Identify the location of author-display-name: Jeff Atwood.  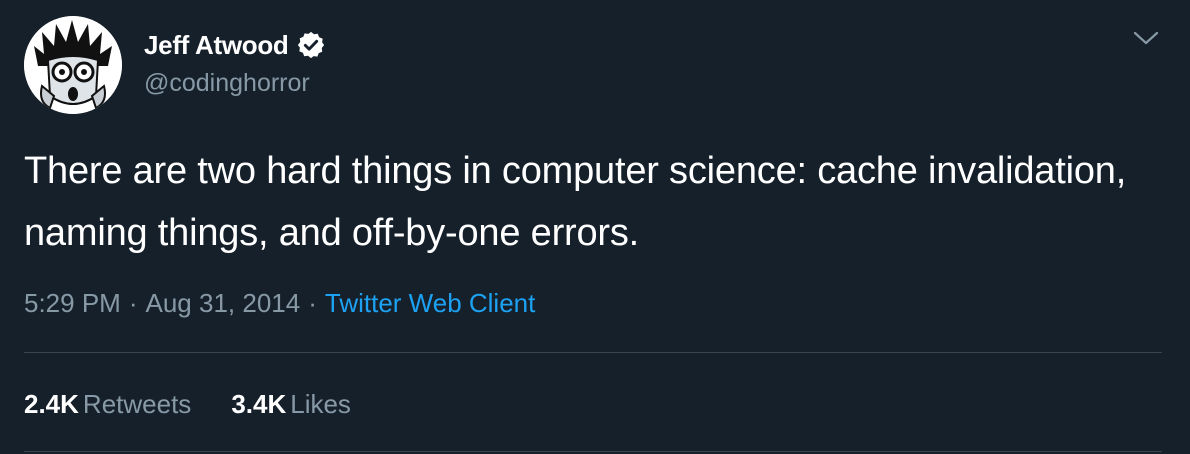
(235, 45).